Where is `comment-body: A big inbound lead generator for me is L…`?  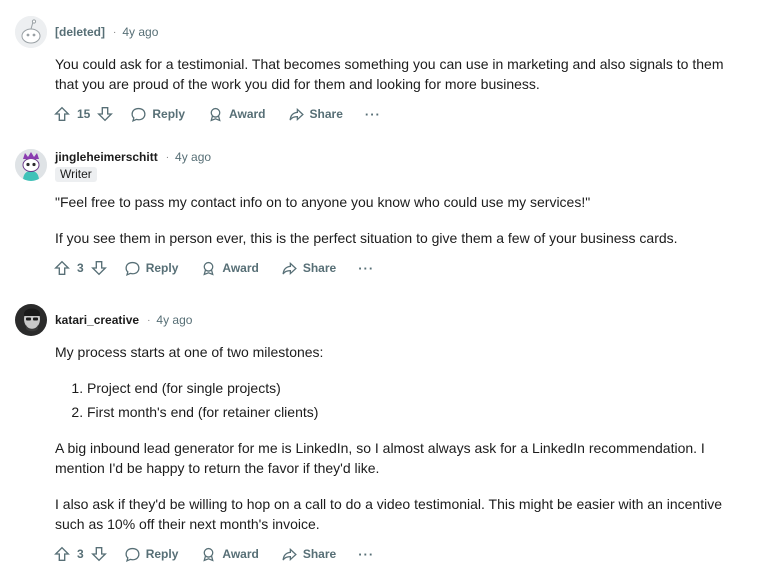 comment-body: A big inbound lead generator for me is L… is located at coordinates (395, 458).